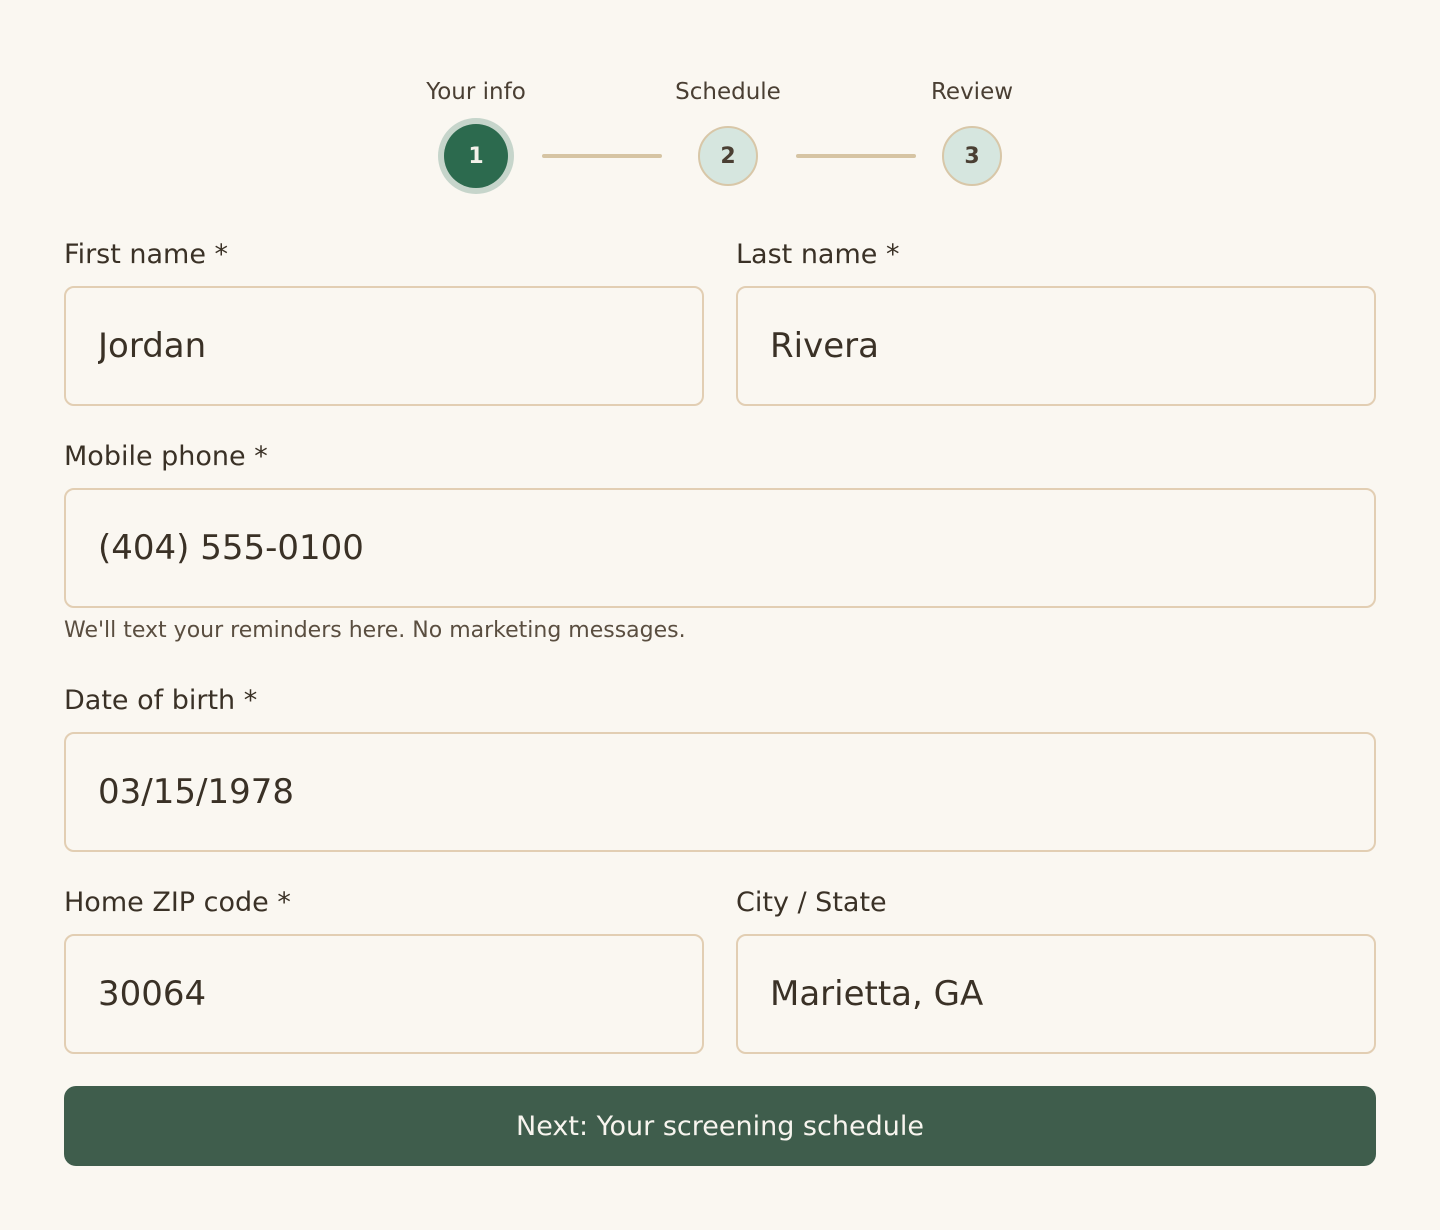 The image size is (1440, 1230). What do you see at coordinates (818, 254) in the screenshot?
I see `last-name-label: Last name *` at bounding box center [818, 254].